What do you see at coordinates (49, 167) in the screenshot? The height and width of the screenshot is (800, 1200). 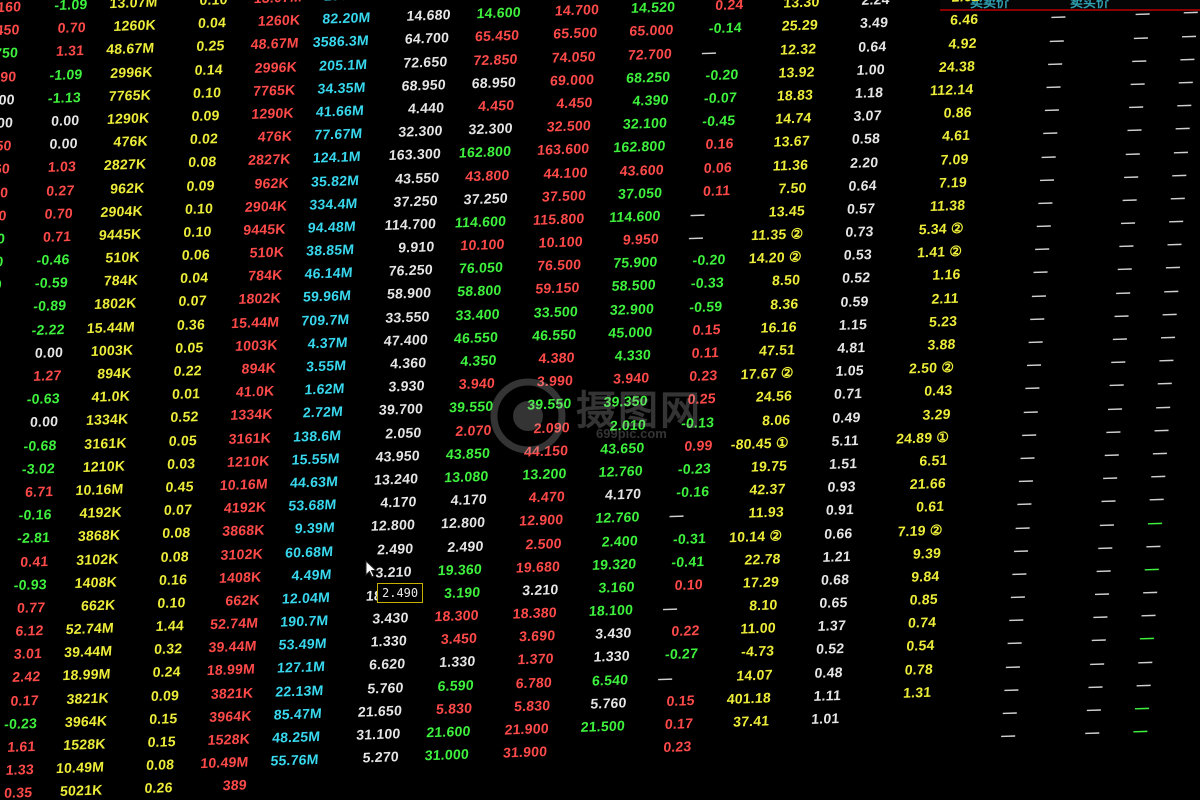 I see `quote-cell: 1.03` at bounding box center [49, 167].